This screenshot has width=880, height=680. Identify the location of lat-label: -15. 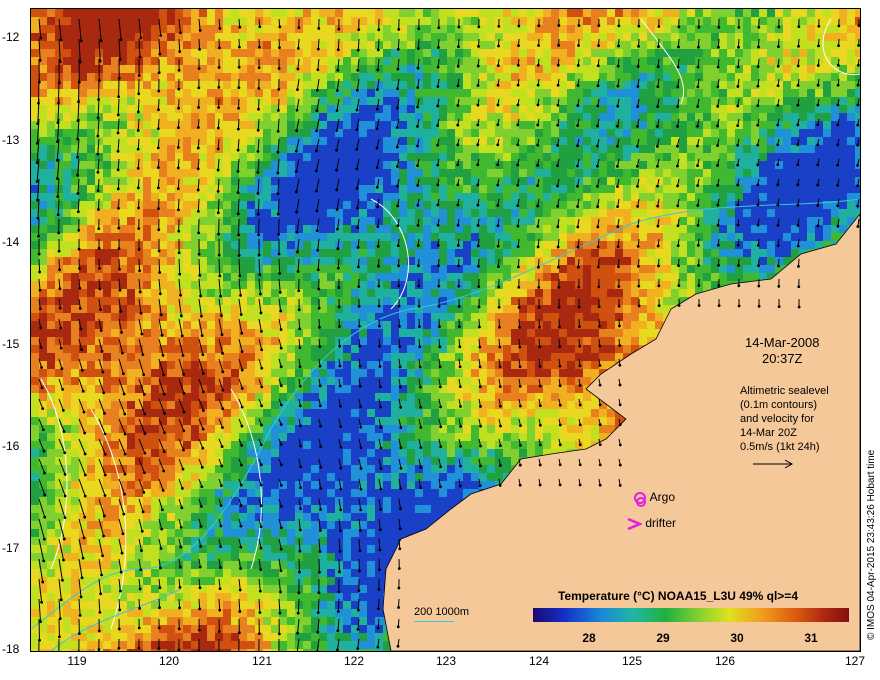
(11, 344).